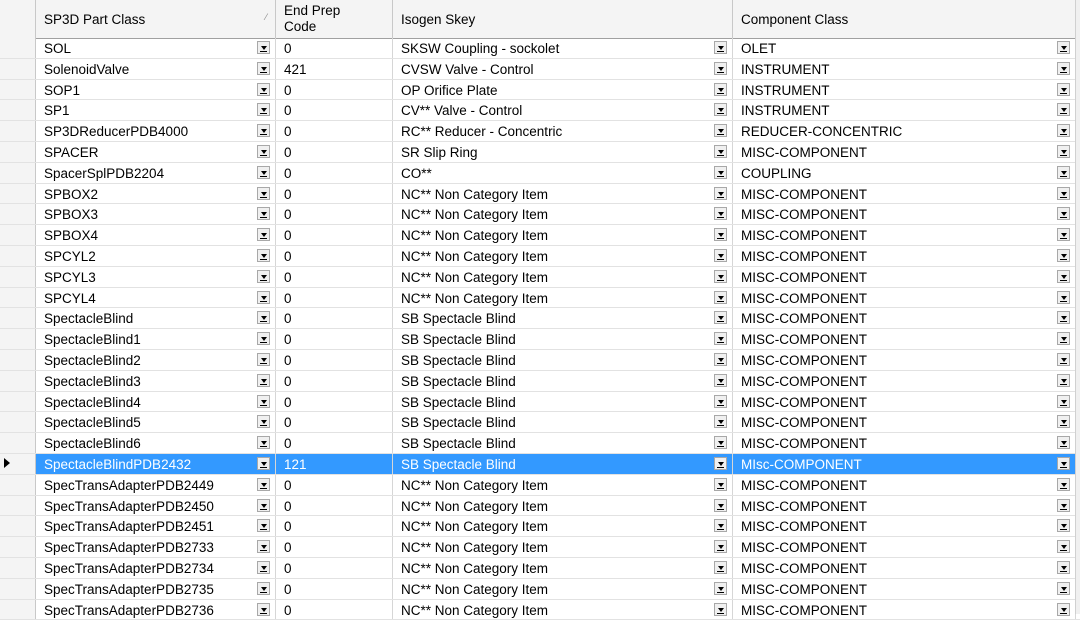 The height and width of the screenshot is (620, 1080). I want to click on part-class-cell: SPCYL4, so click(156, 297).